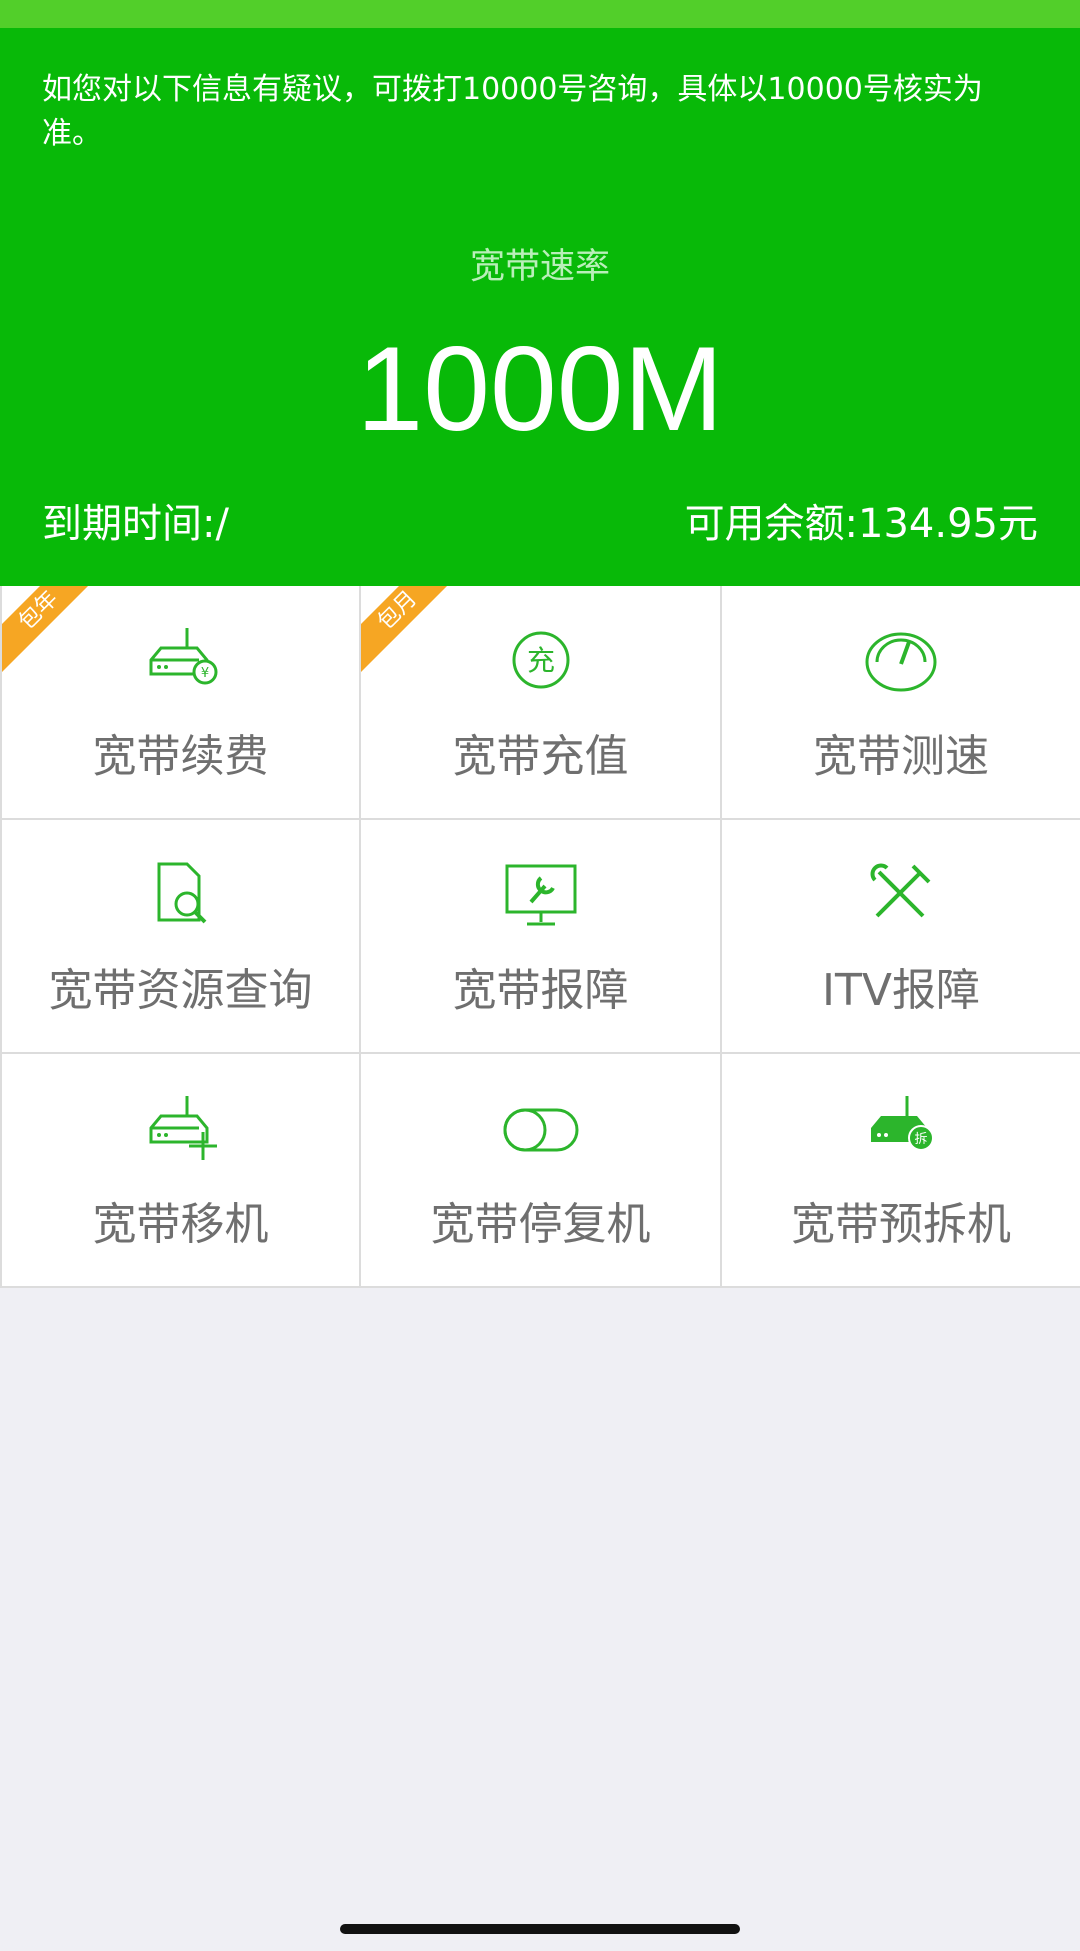 The width and height of the screenshot is (1080, 1951). Describe the element at coordinates (183, 656) in the screenshot. I see `router-yen-icon: ¥` at that location.